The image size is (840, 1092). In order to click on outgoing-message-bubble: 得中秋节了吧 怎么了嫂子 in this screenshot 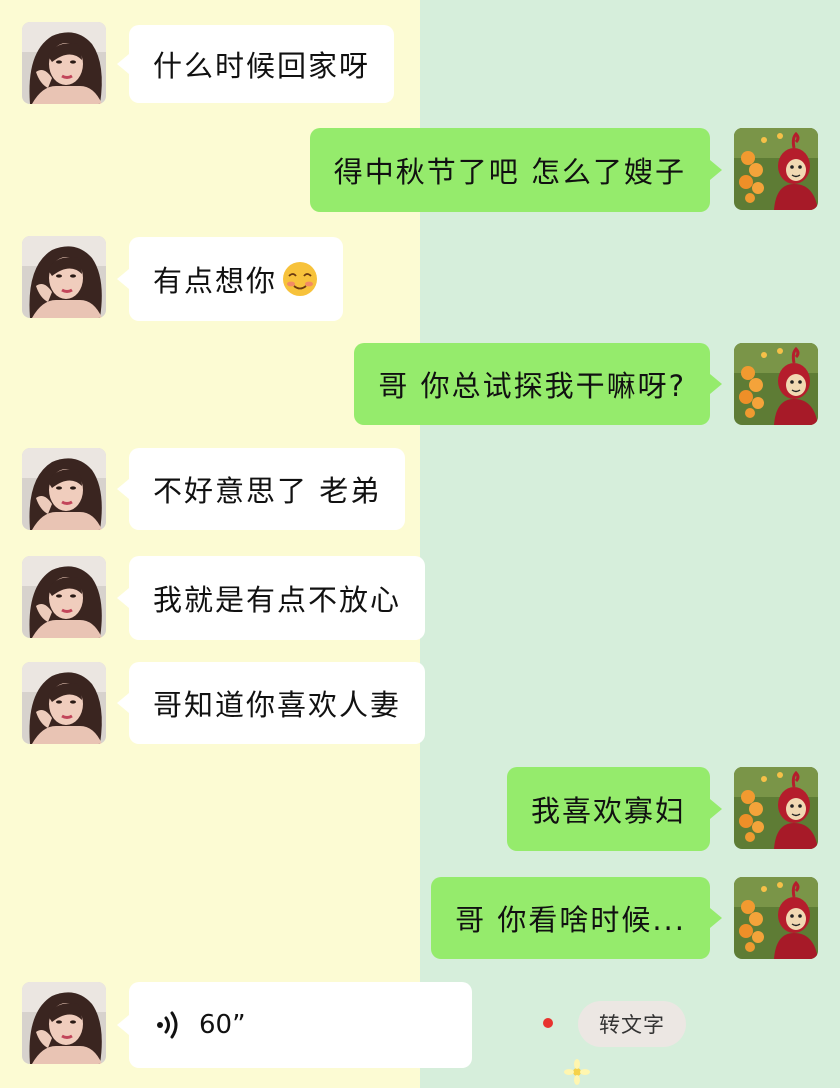, I will do `click(515, 170)`.